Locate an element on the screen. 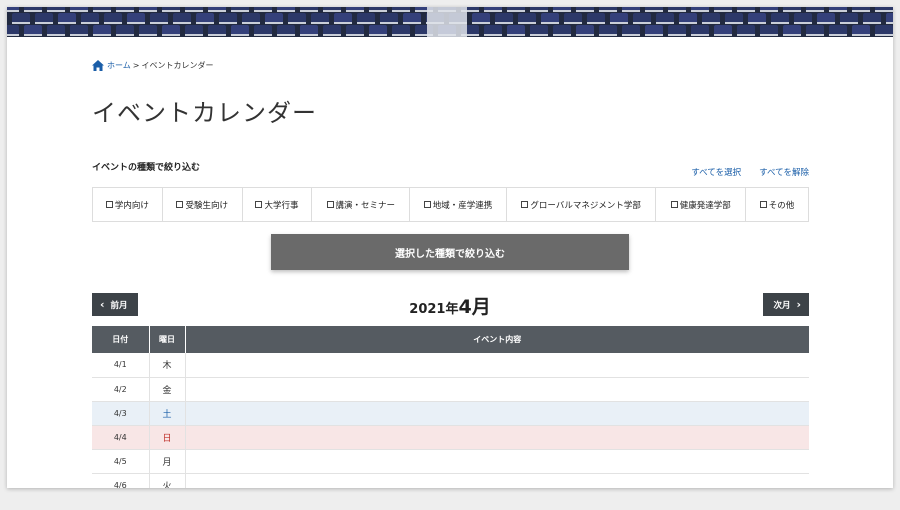 The width and height of the screenshot is (900, 510). filter-option-health-development: 健康発達学部 is located at coordinates (701, 204).